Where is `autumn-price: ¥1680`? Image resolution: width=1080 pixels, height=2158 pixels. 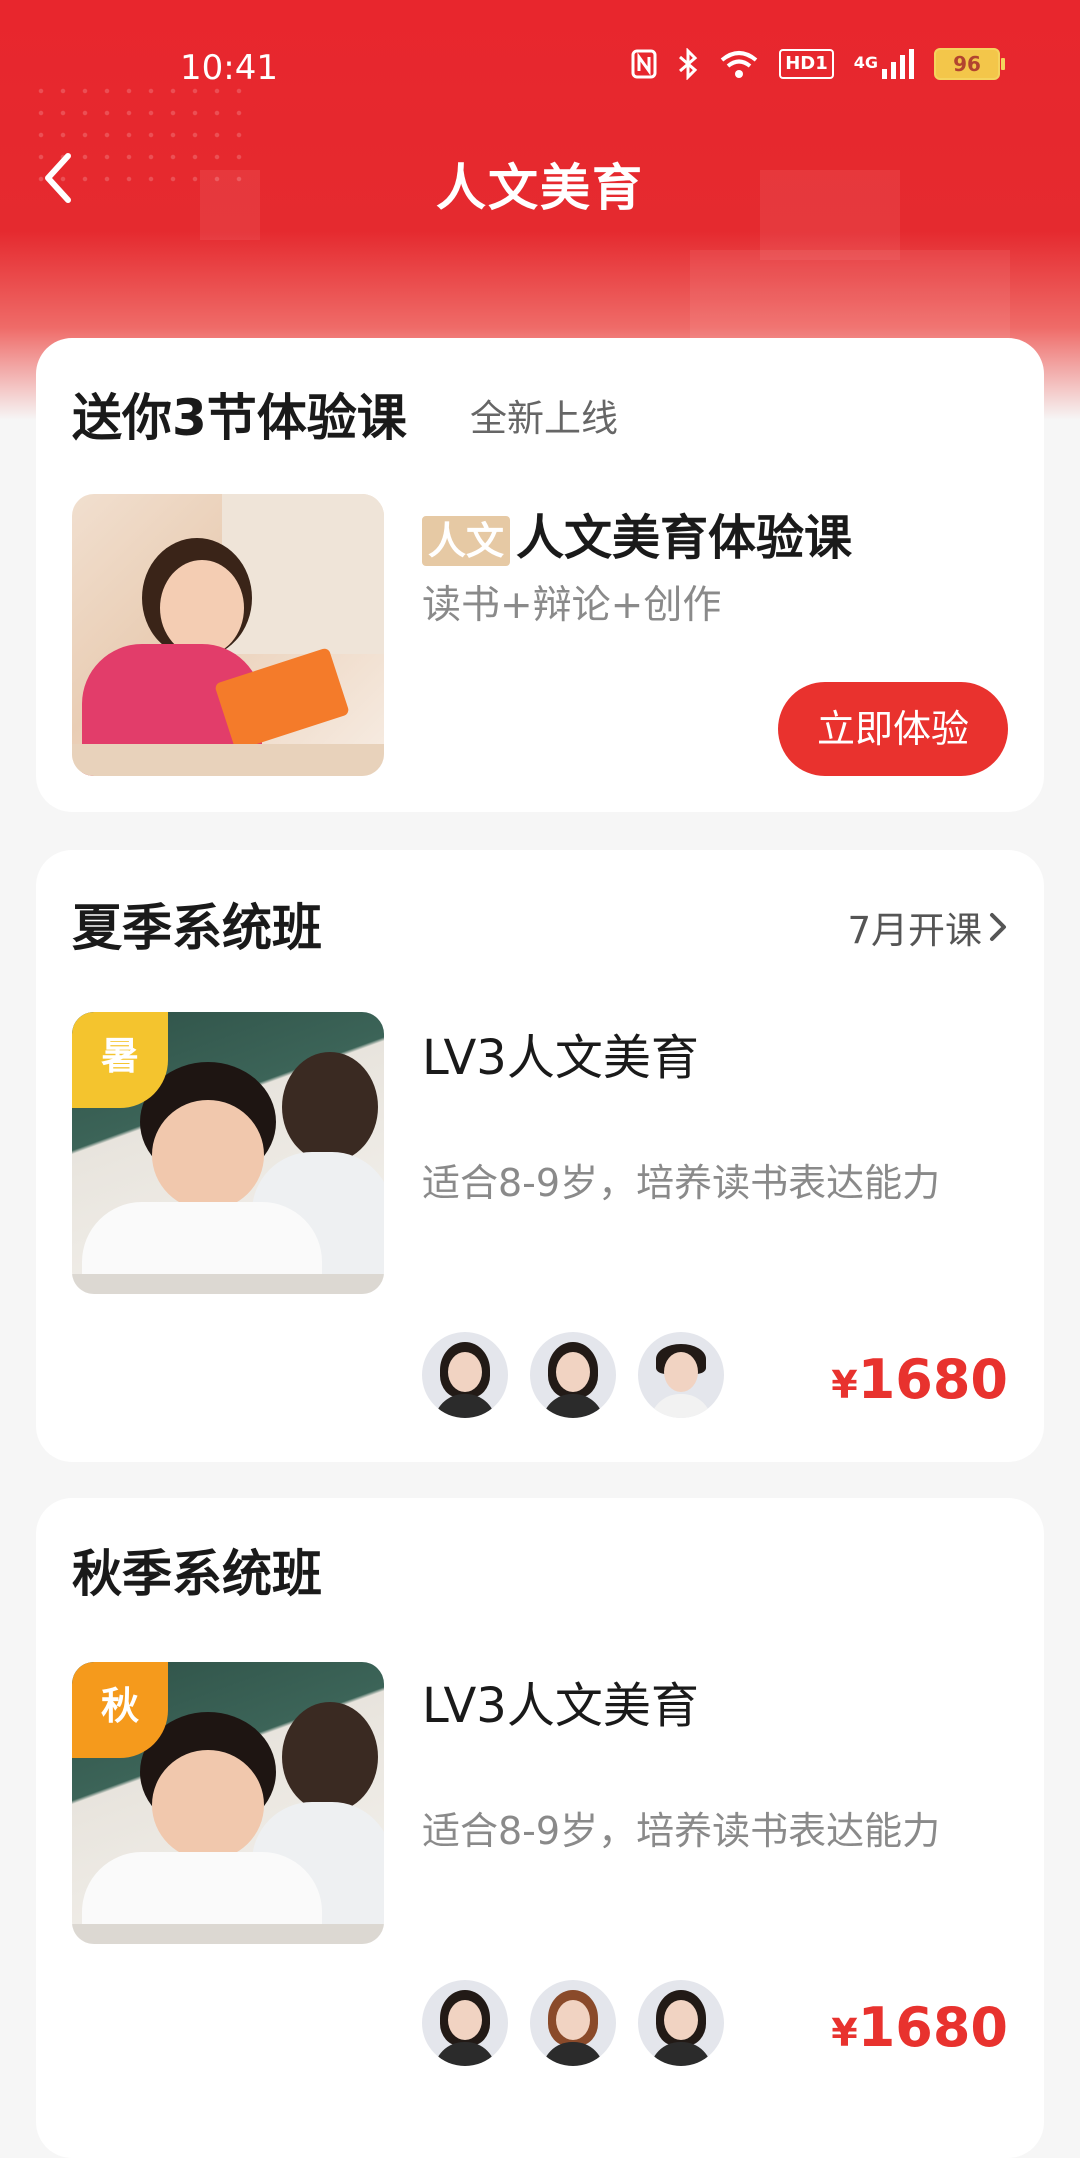
autumn-price: ¥1680 is located at coordinates (919, 2027).